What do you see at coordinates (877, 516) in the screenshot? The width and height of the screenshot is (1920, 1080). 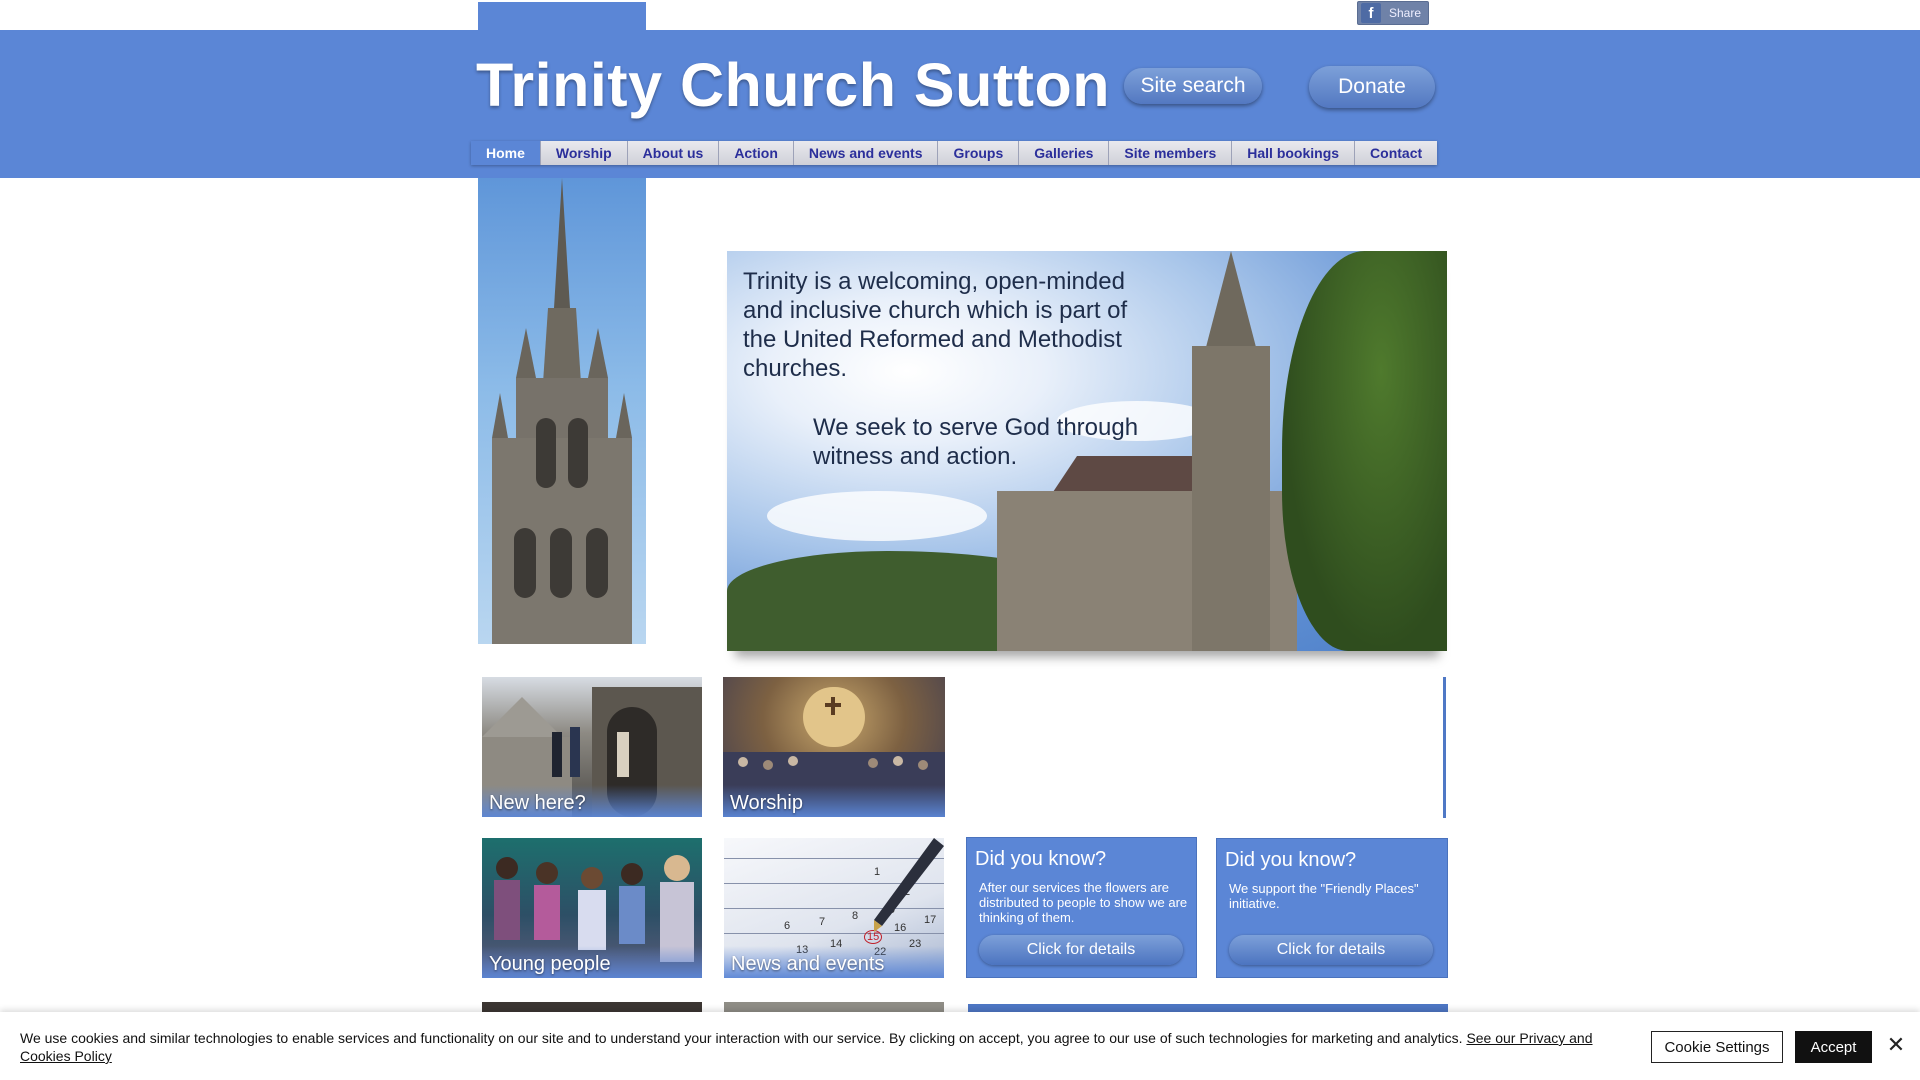 I see `hero-cloud` at bounding box center [877, 516].